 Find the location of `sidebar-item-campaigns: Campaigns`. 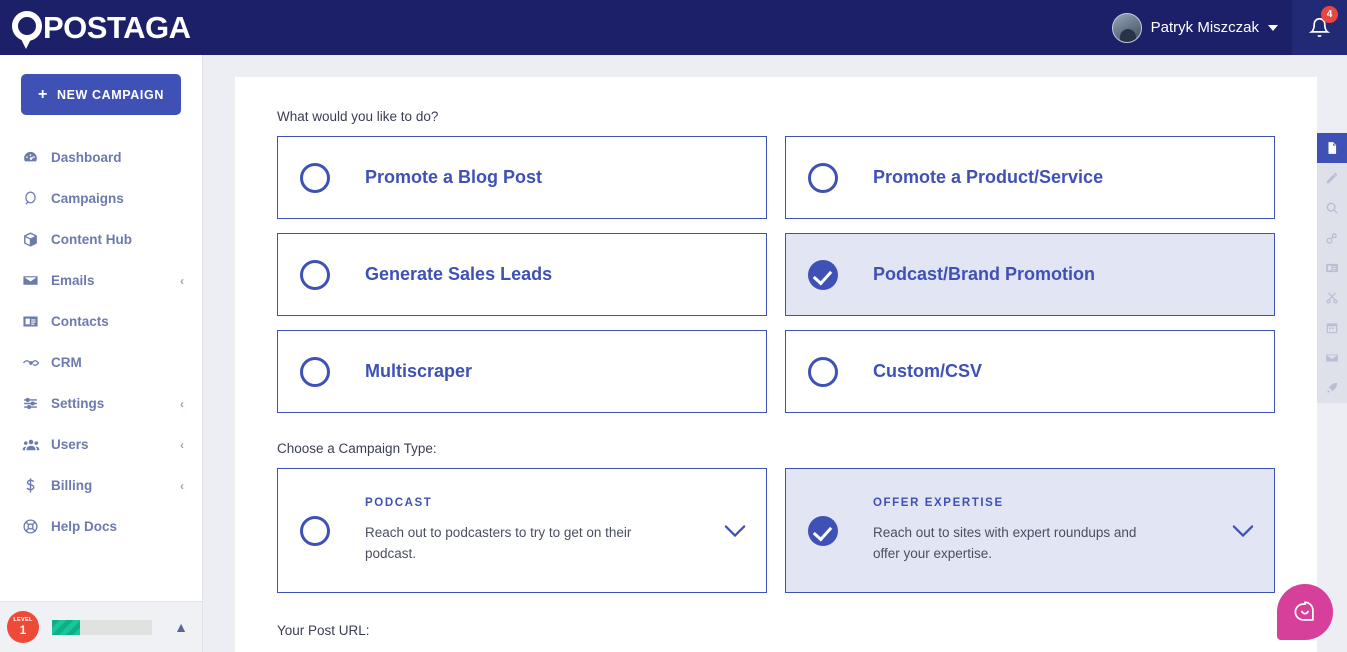

sidebar-item-campaigns: Campaigns is located at coordinates (101, 198).